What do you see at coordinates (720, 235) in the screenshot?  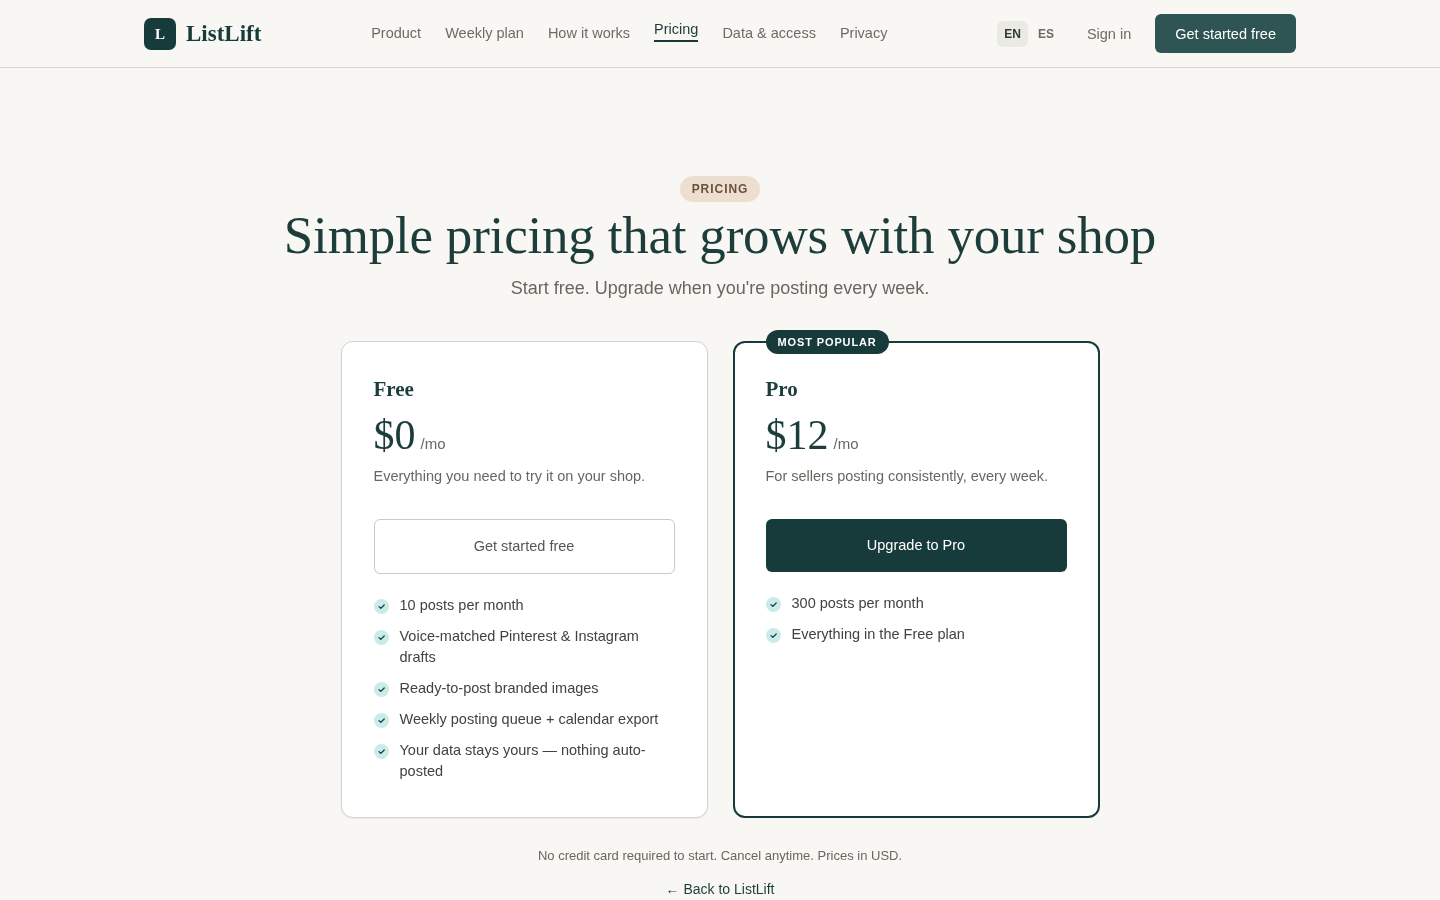 I see `page-heading: Simple pricing that grows with your shop` at bounding box center [720, 235].